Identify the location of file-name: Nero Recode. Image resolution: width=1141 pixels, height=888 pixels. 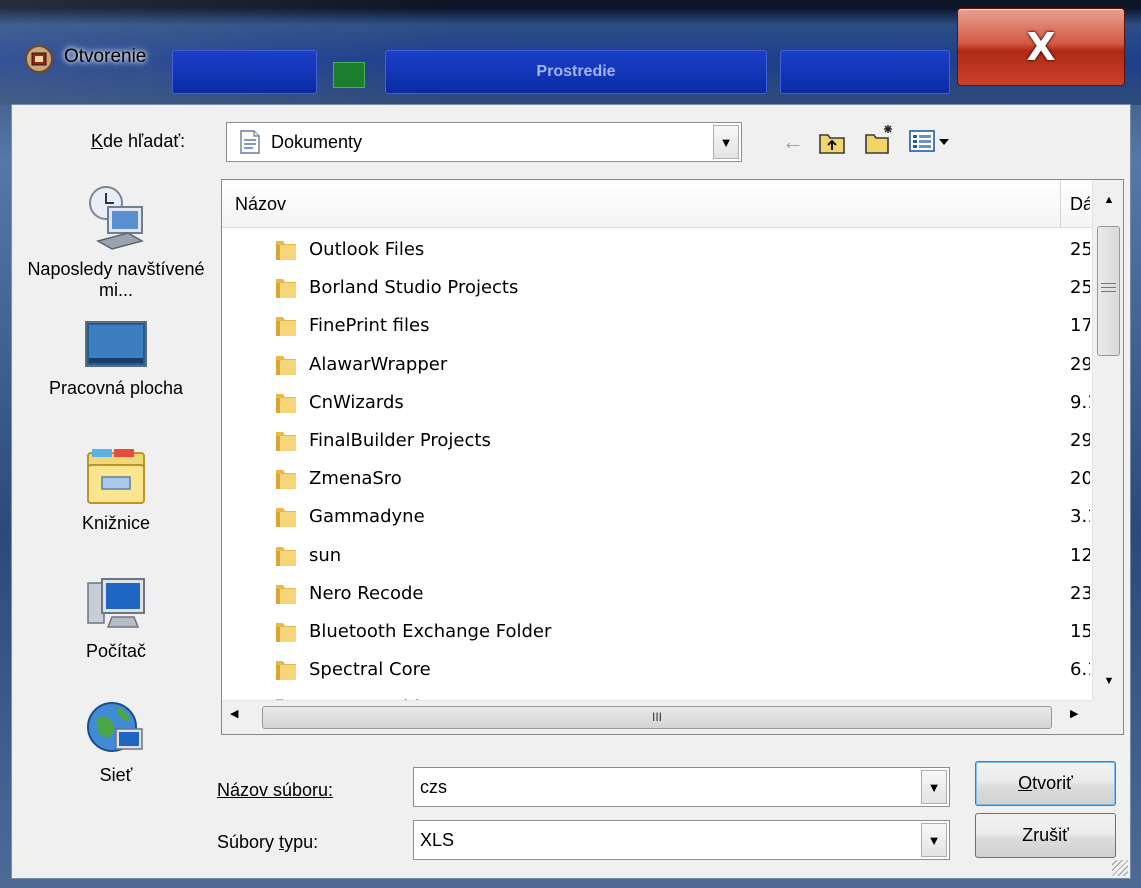
(366, 593).